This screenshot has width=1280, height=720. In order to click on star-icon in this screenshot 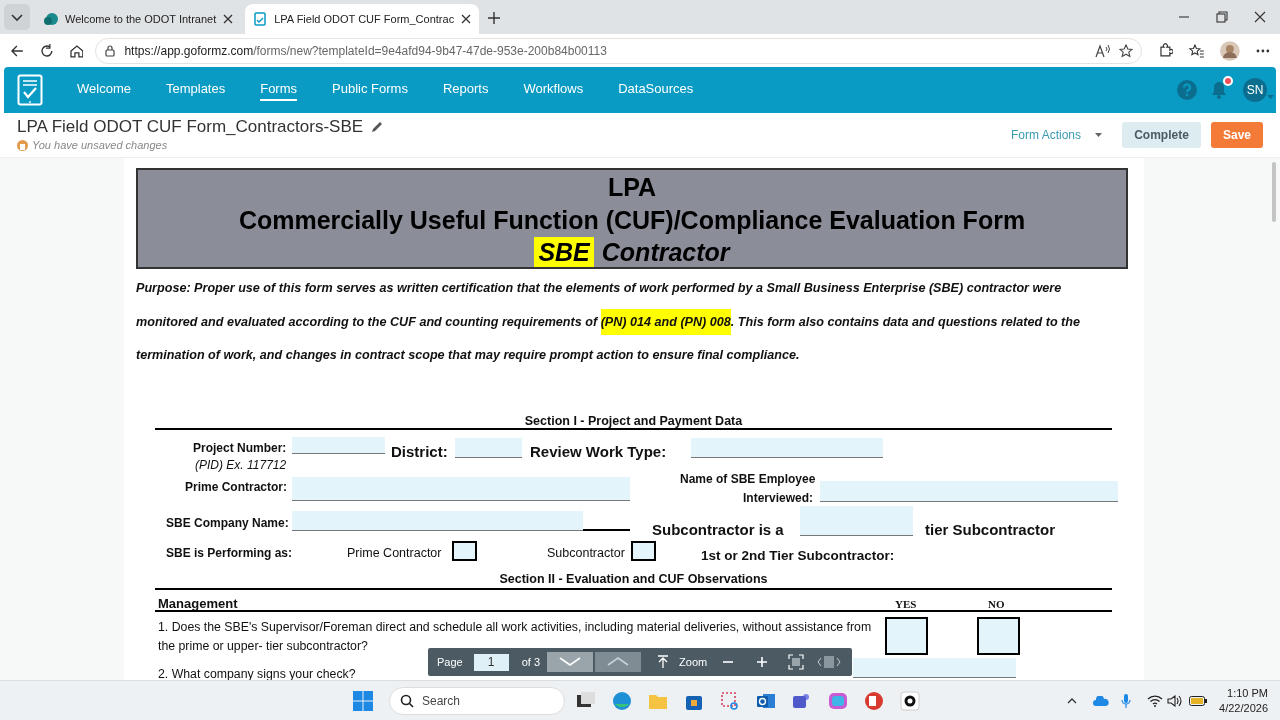, I will do `click(1125, 50)`.